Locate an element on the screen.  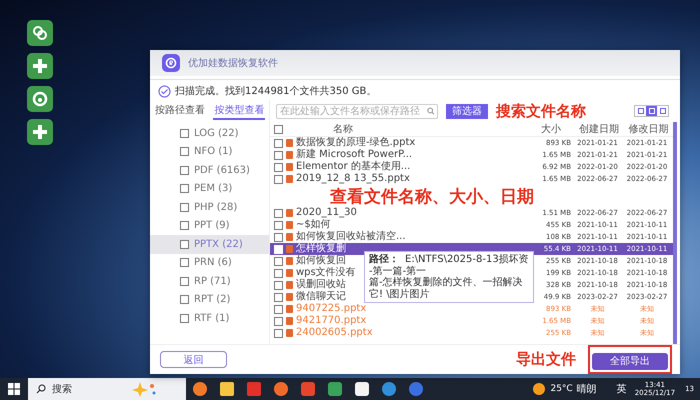
windows-start-icon is located at coordinates (14, 389).